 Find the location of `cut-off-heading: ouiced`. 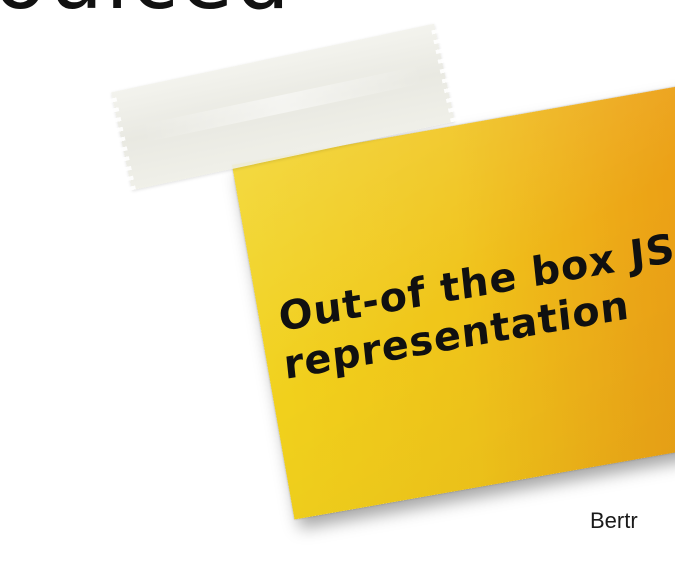

cut-off-heading: ouiced is located at coordinates (146, 11).